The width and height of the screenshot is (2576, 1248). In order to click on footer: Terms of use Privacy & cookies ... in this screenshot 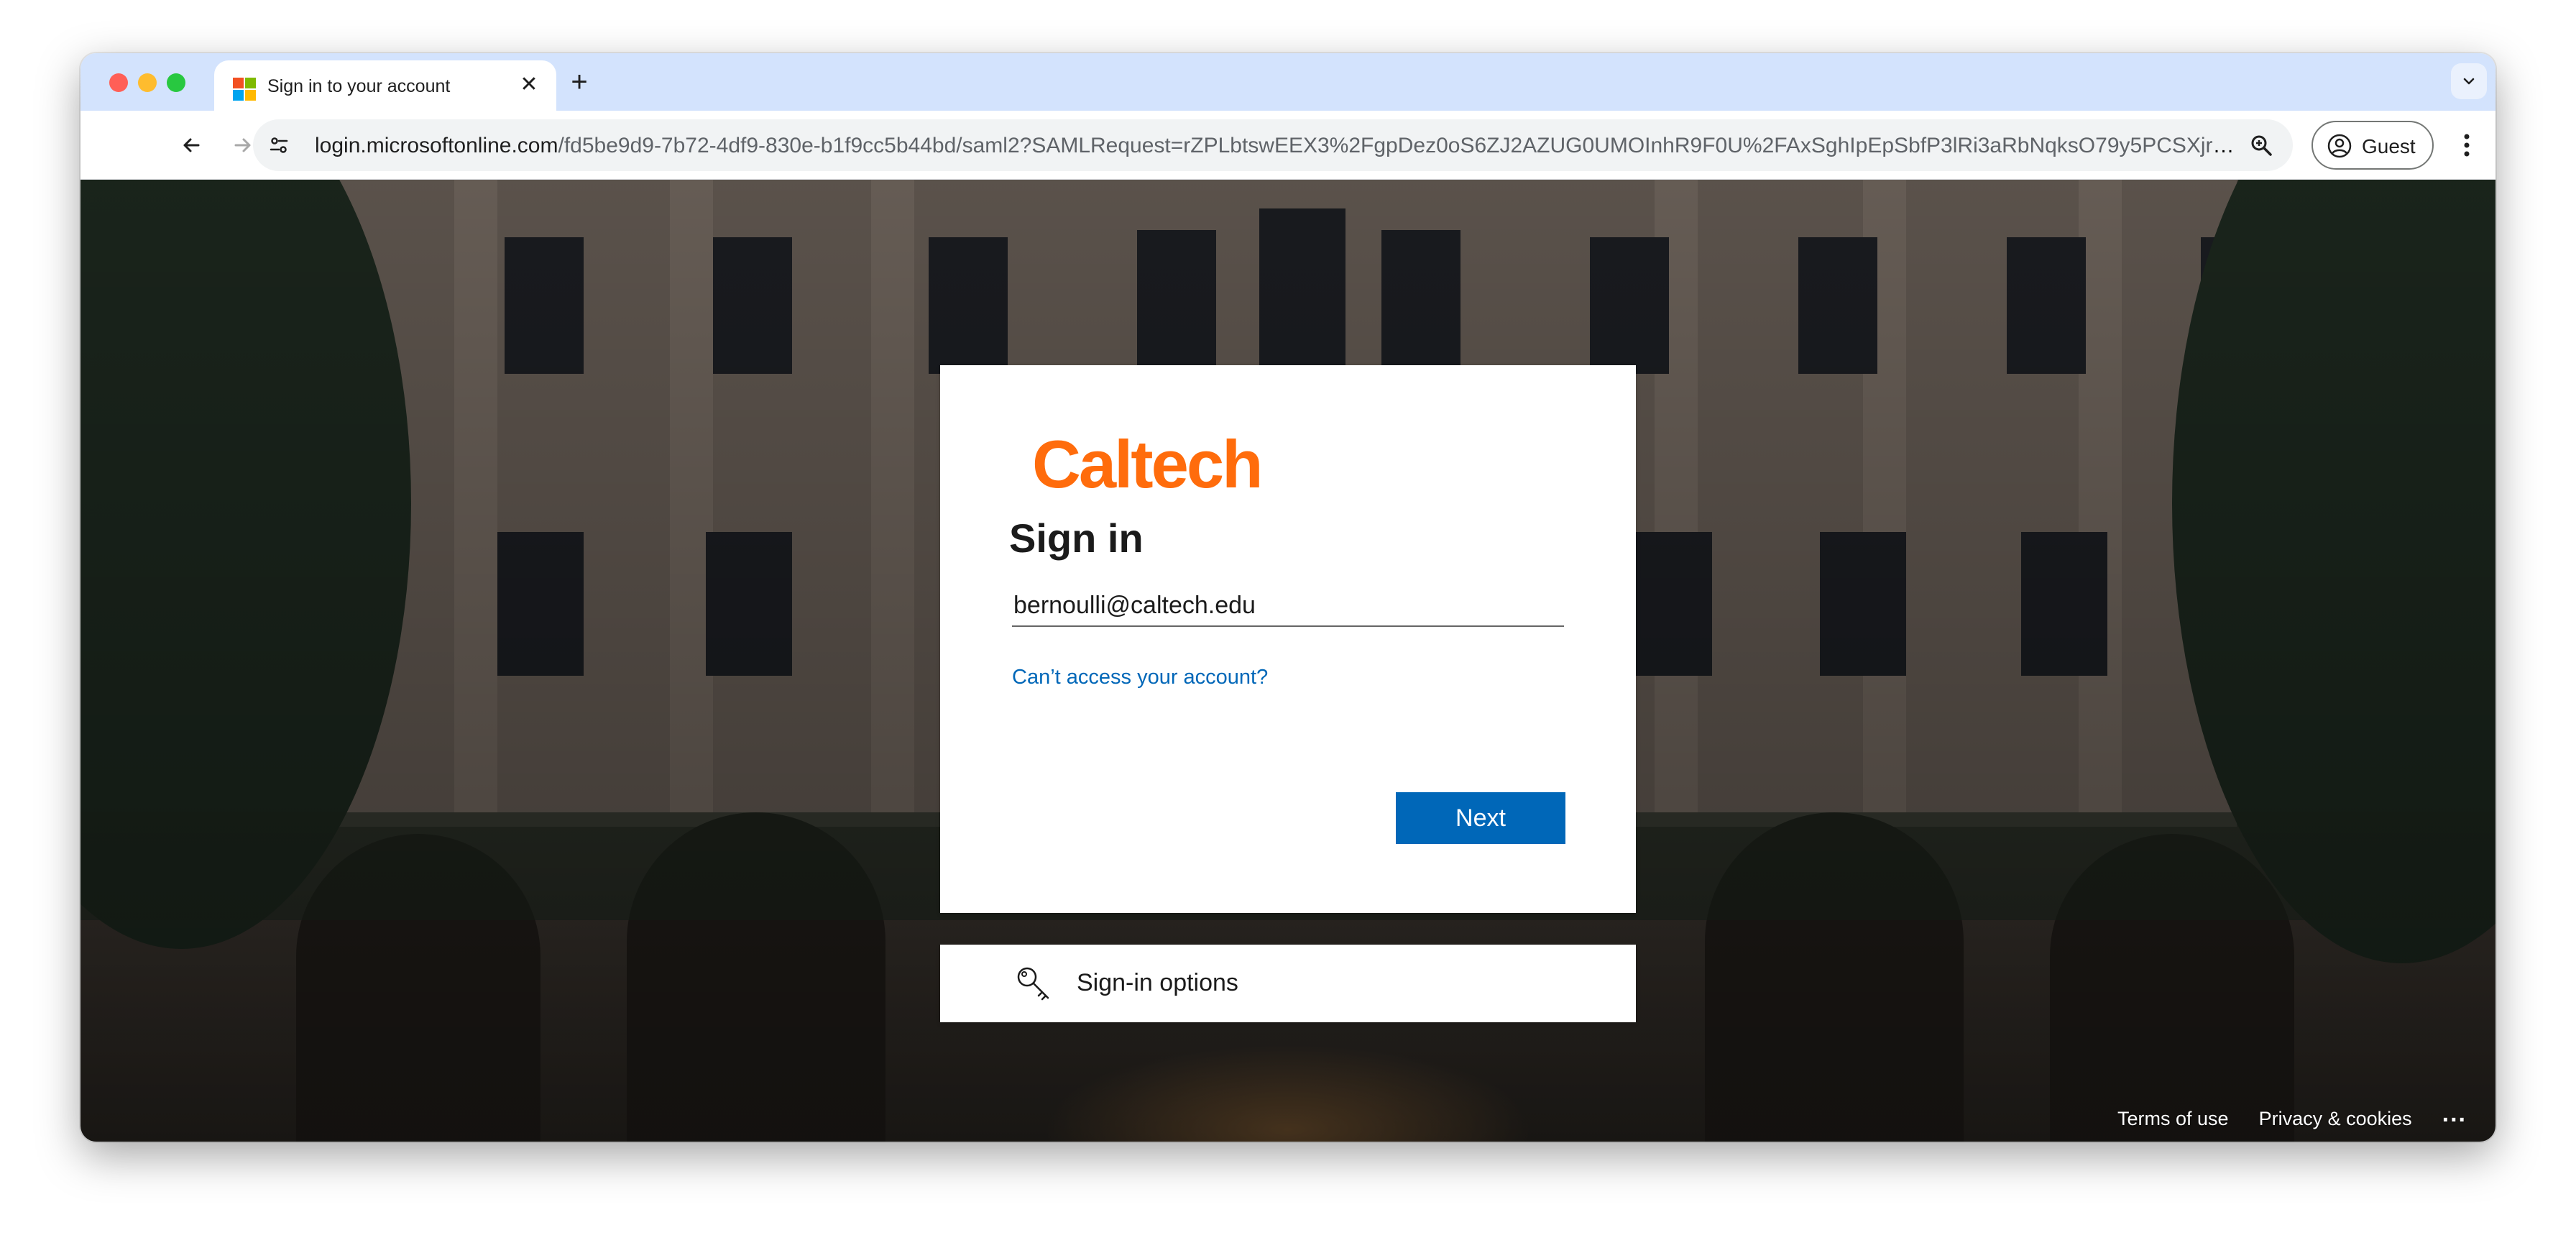, I will do `click(2292, 1116)`.